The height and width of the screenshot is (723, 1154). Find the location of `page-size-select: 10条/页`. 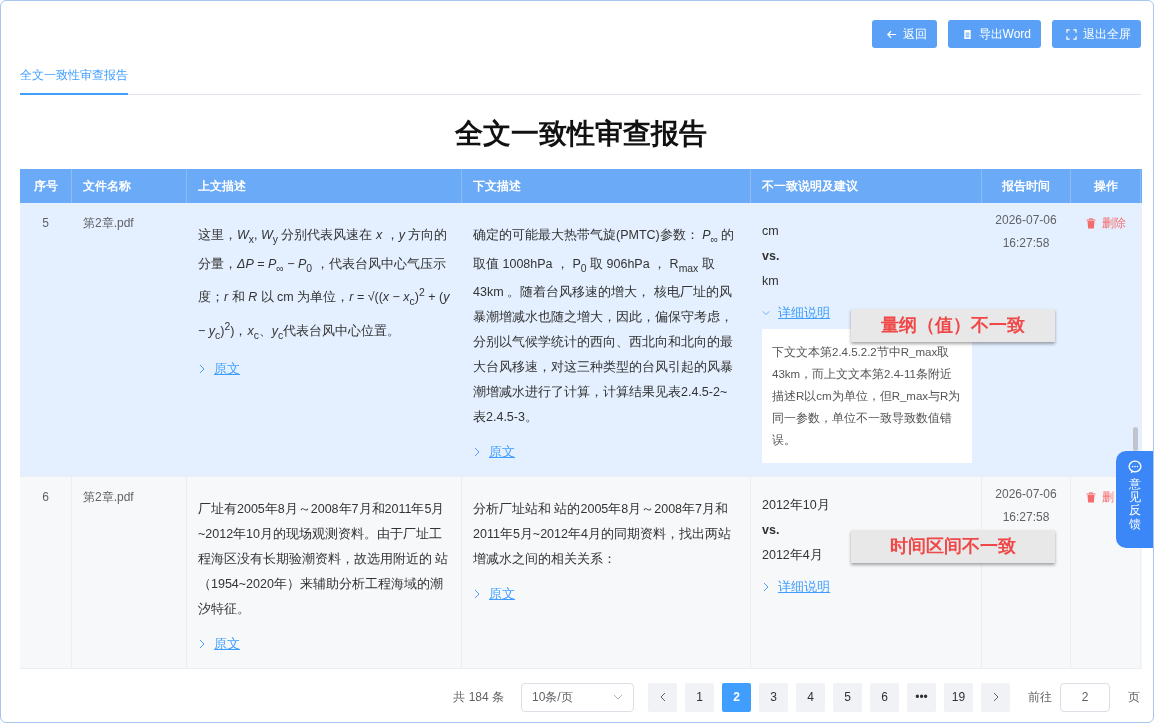

page-size-select: 10条/页 is located at coordinates (577, 697).